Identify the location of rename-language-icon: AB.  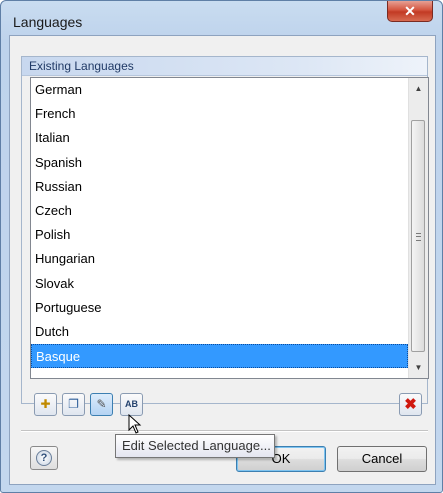
(131, 404).